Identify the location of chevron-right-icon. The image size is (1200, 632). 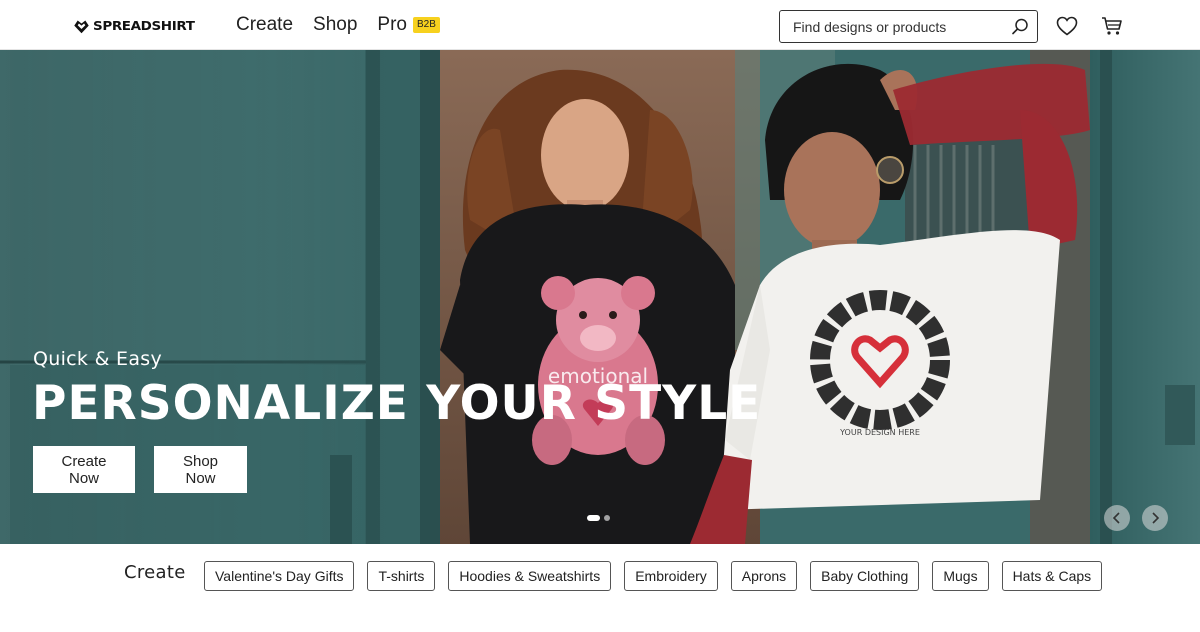
(1156, 518).